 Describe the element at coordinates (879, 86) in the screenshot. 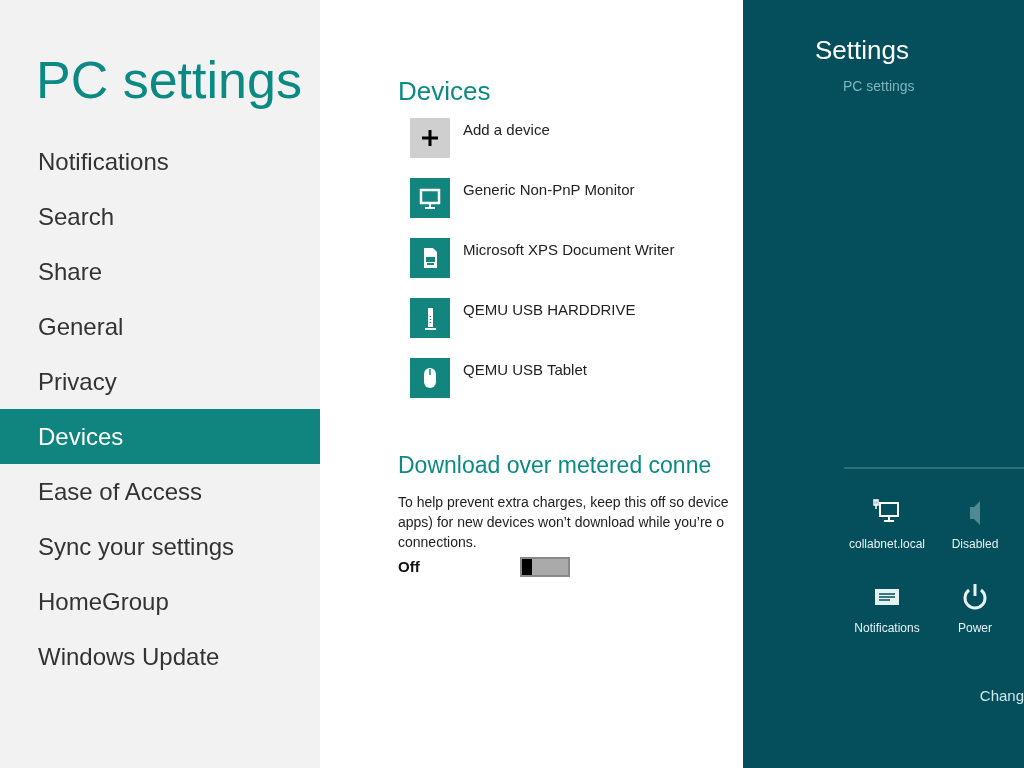

I see `pc-settings-link: PC settings` at that location.